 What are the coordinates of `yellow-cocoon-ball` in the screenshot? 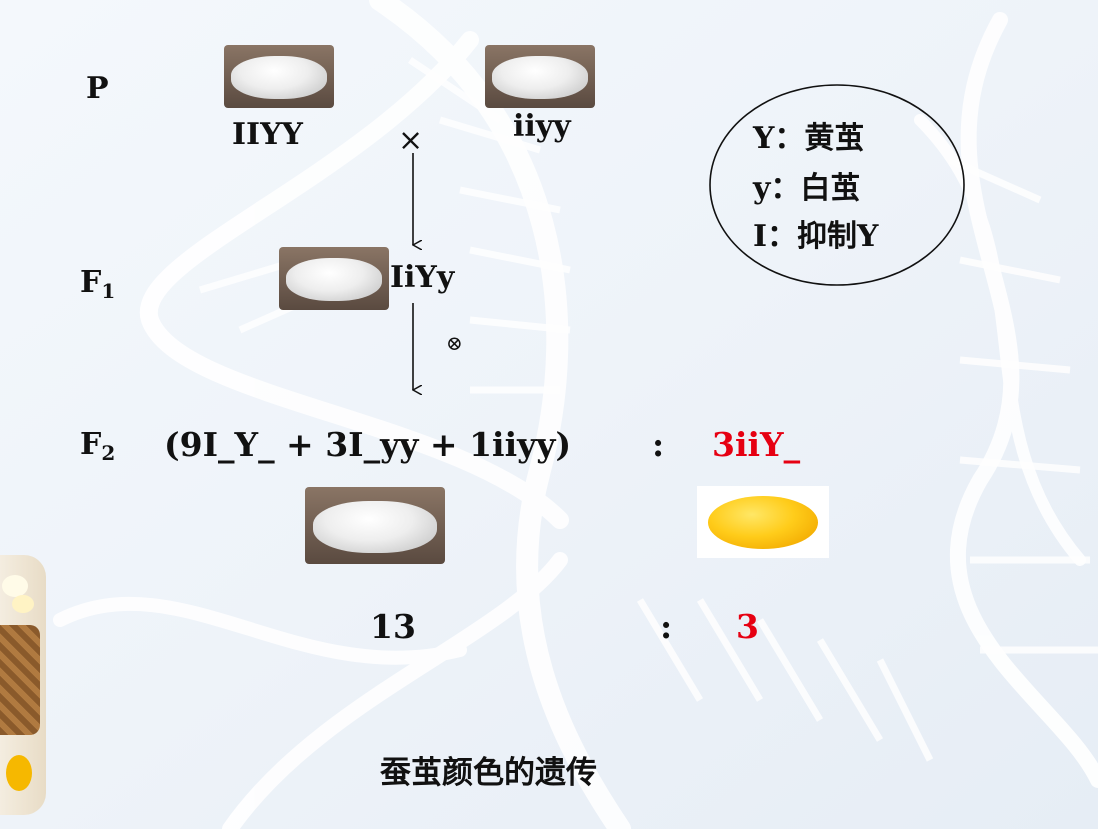 It's located at (19, 773).